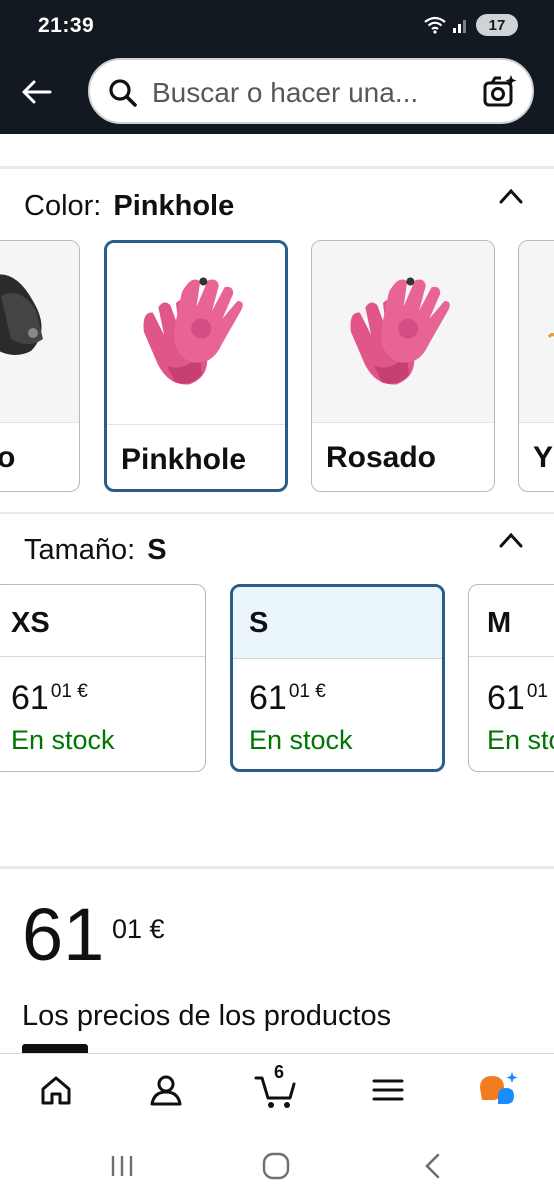 The width and height of the screenshot is (554, 1200). I want to click on size-name: M, so click(499, 623).